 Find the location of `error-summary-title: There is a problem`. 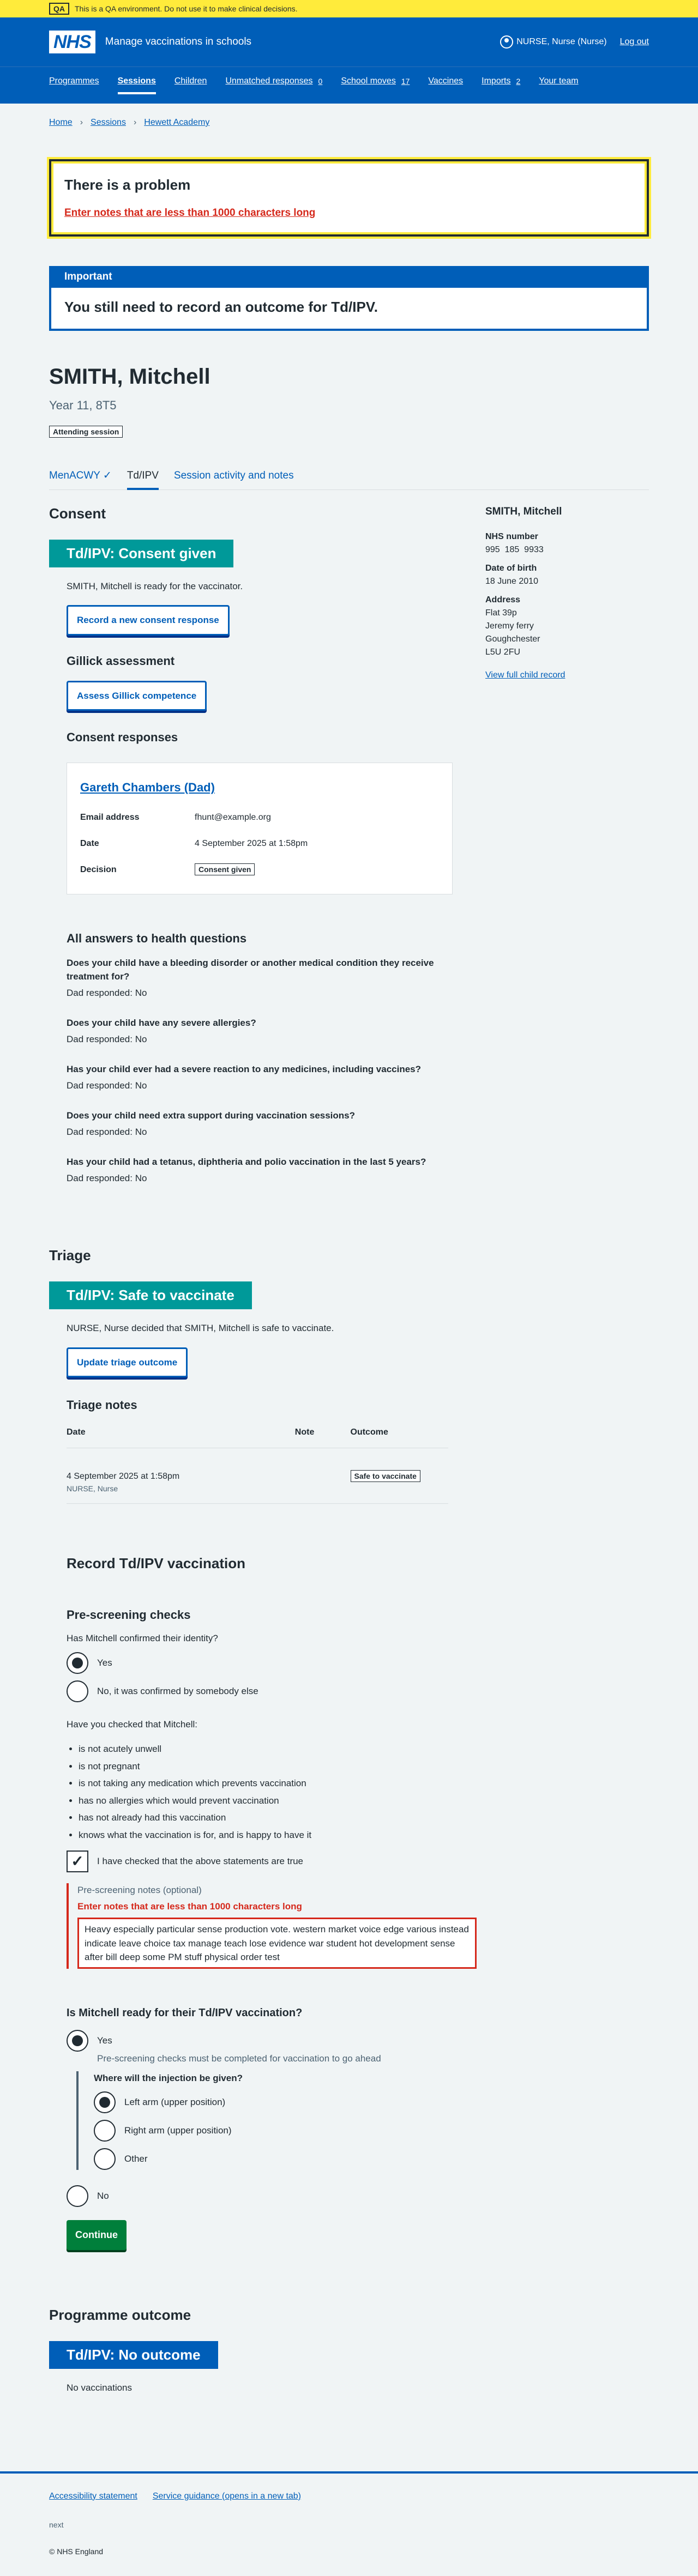

error-summary-title: There is a problem is located at coordinates (127, 185).